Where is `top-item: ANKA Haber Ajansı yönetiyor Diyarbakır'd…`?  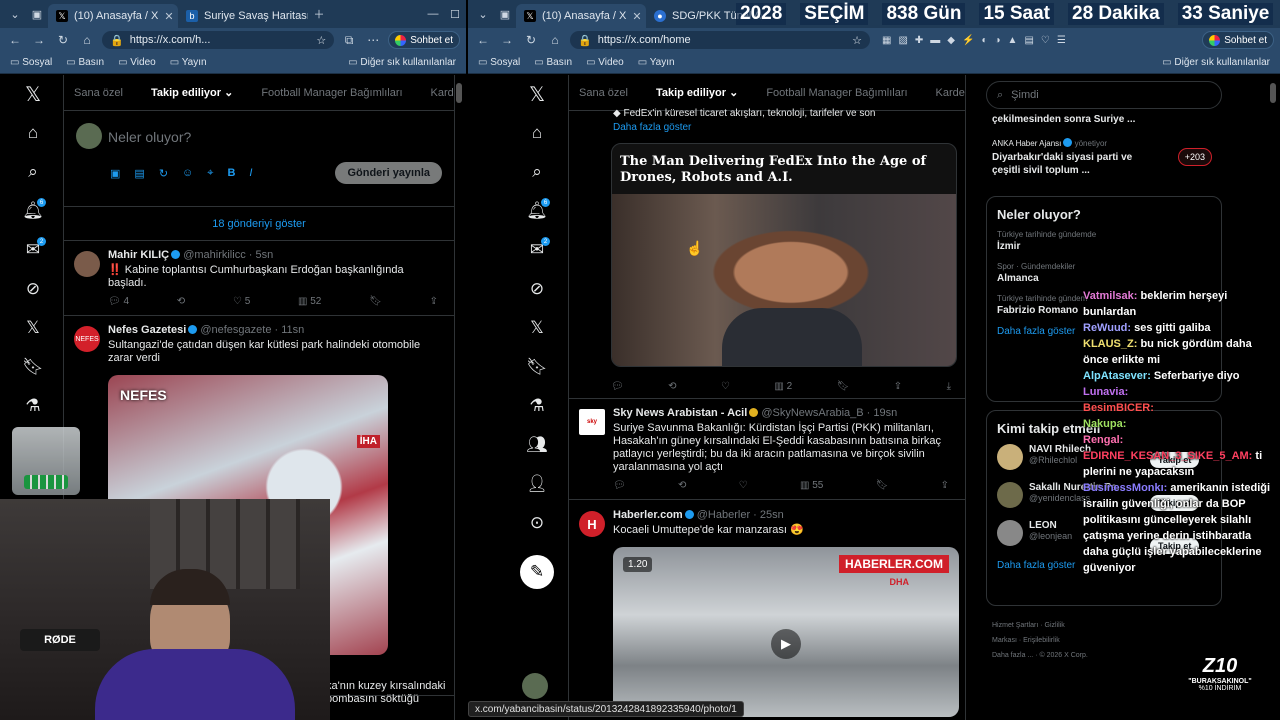 top-item: ANKA Haber Ajansı yönetiyor Diyarbakır'd… is located at coordinates (1104, 160).